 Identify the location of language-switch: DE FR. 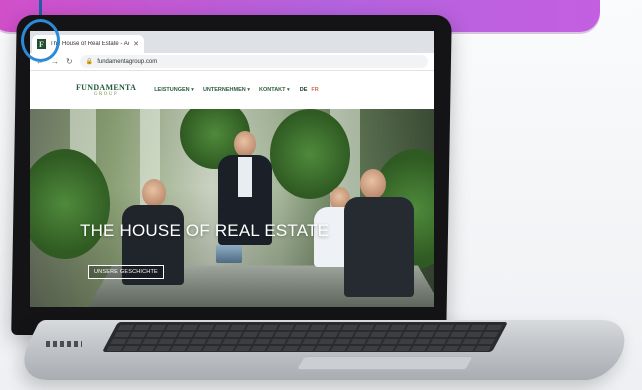
(309, 90).